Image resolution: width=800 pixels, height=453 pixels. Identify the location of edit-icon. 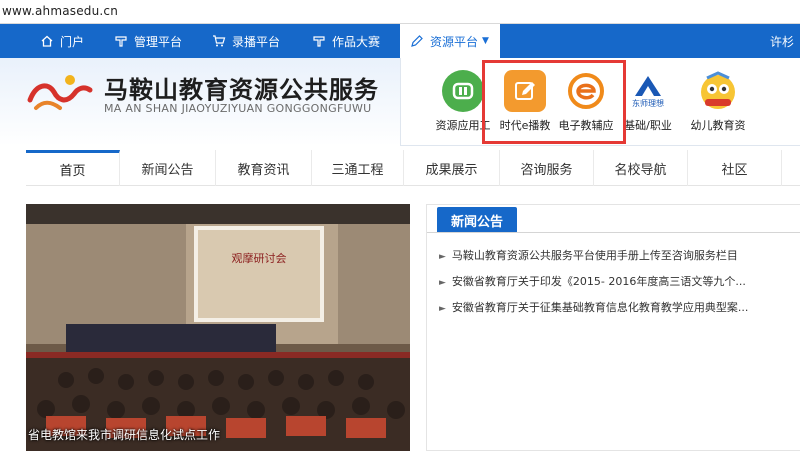
(525, 91).